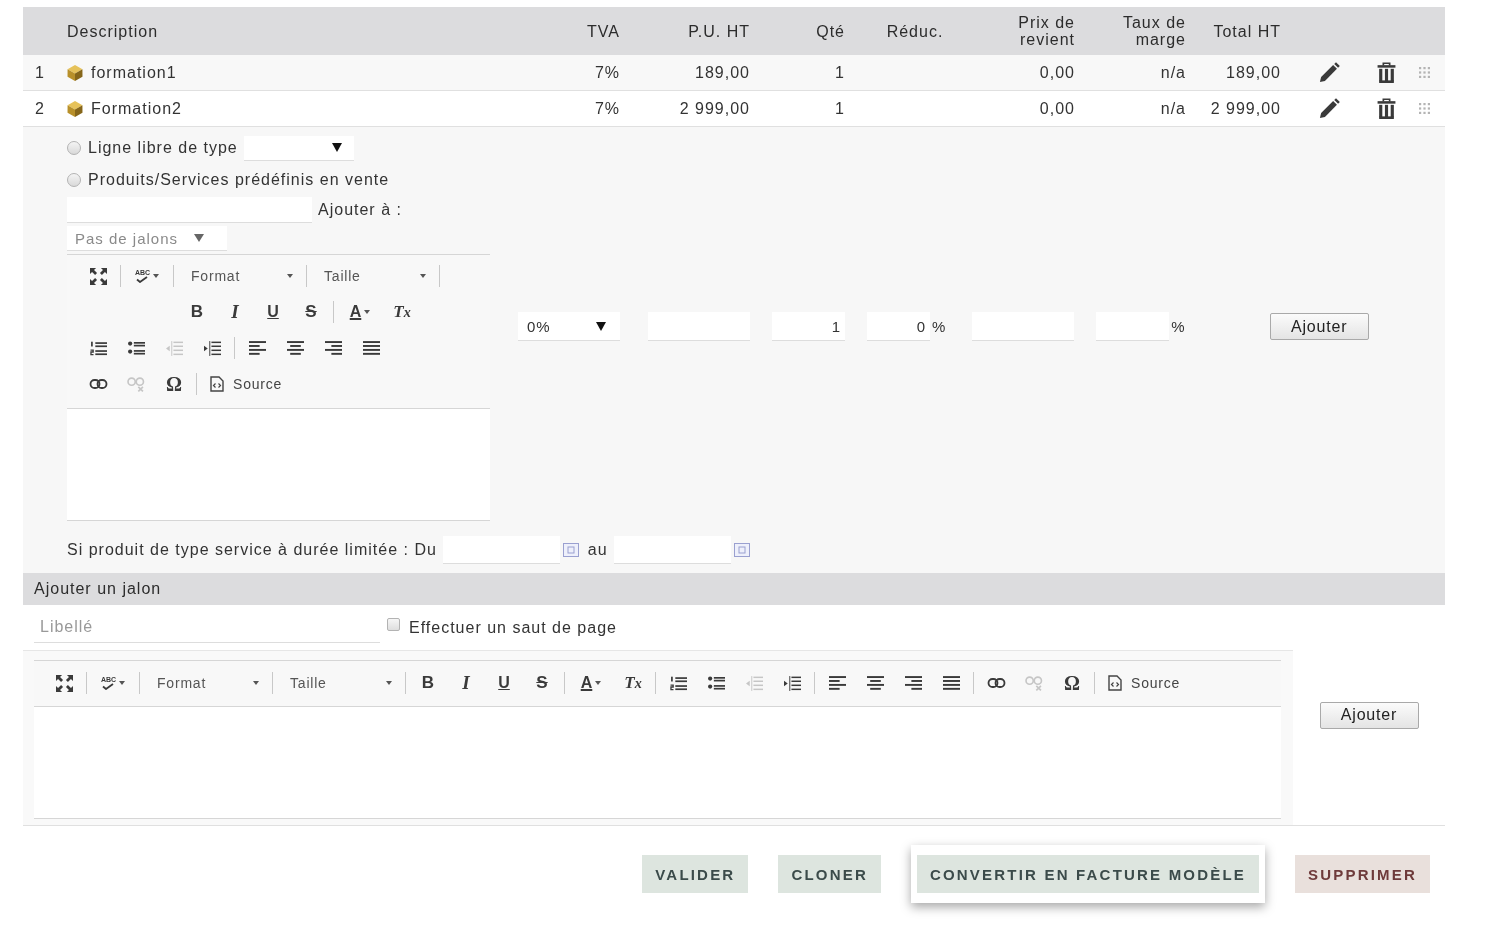 This screenshot has width=1489, height=937. Describe the element at coordinates (142, 279) in the screenshot. I see `check-icon` at that location.